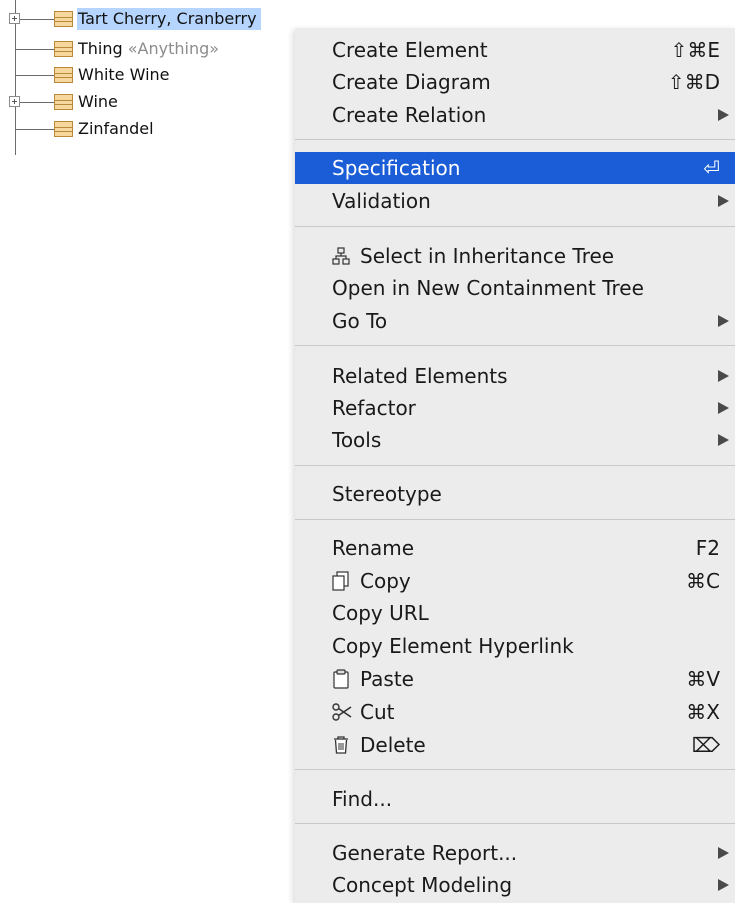 The image size is (735, 903). What do you see at coordinates (693, 82) in the screenshot?
I see `shortcut-label: ⇧⌘D` at bounding box center [693, 82].